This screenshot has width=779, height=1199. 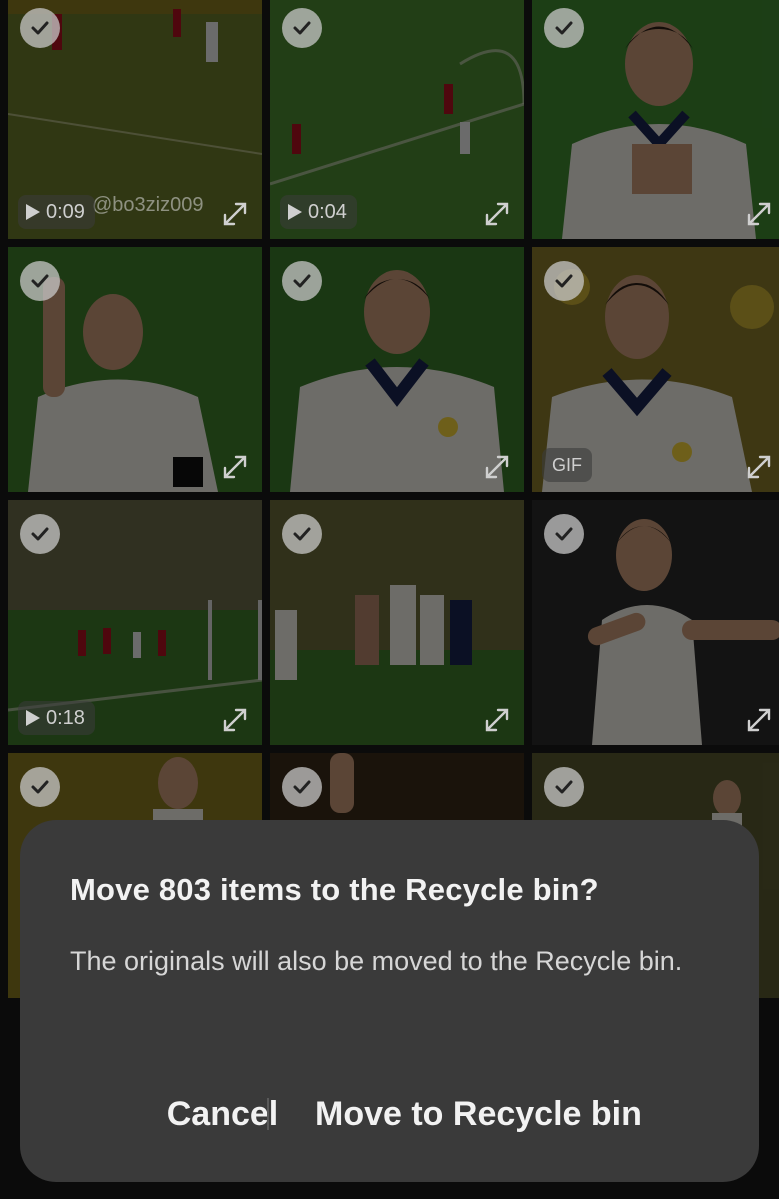 I want to click on gif-badge: GIF, so click(x=567, y=465).